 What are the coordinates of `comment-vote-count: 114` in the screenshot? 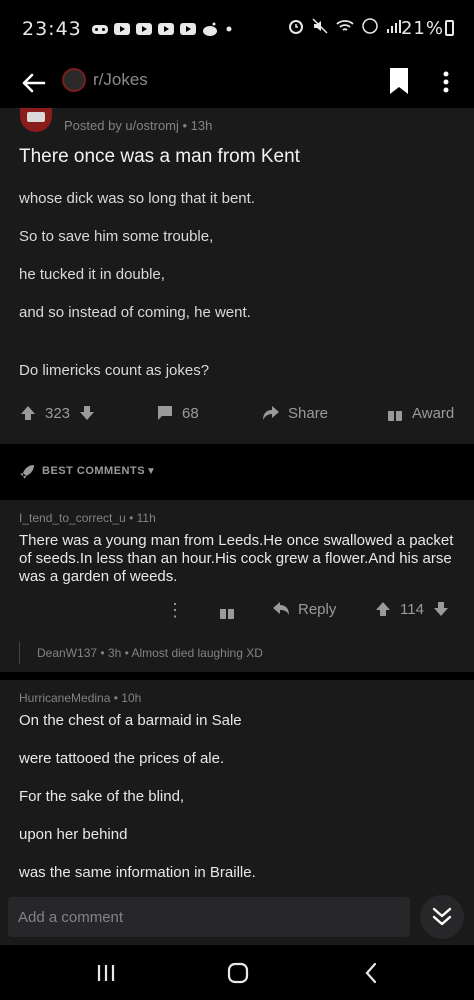 It's located at (412, 609).